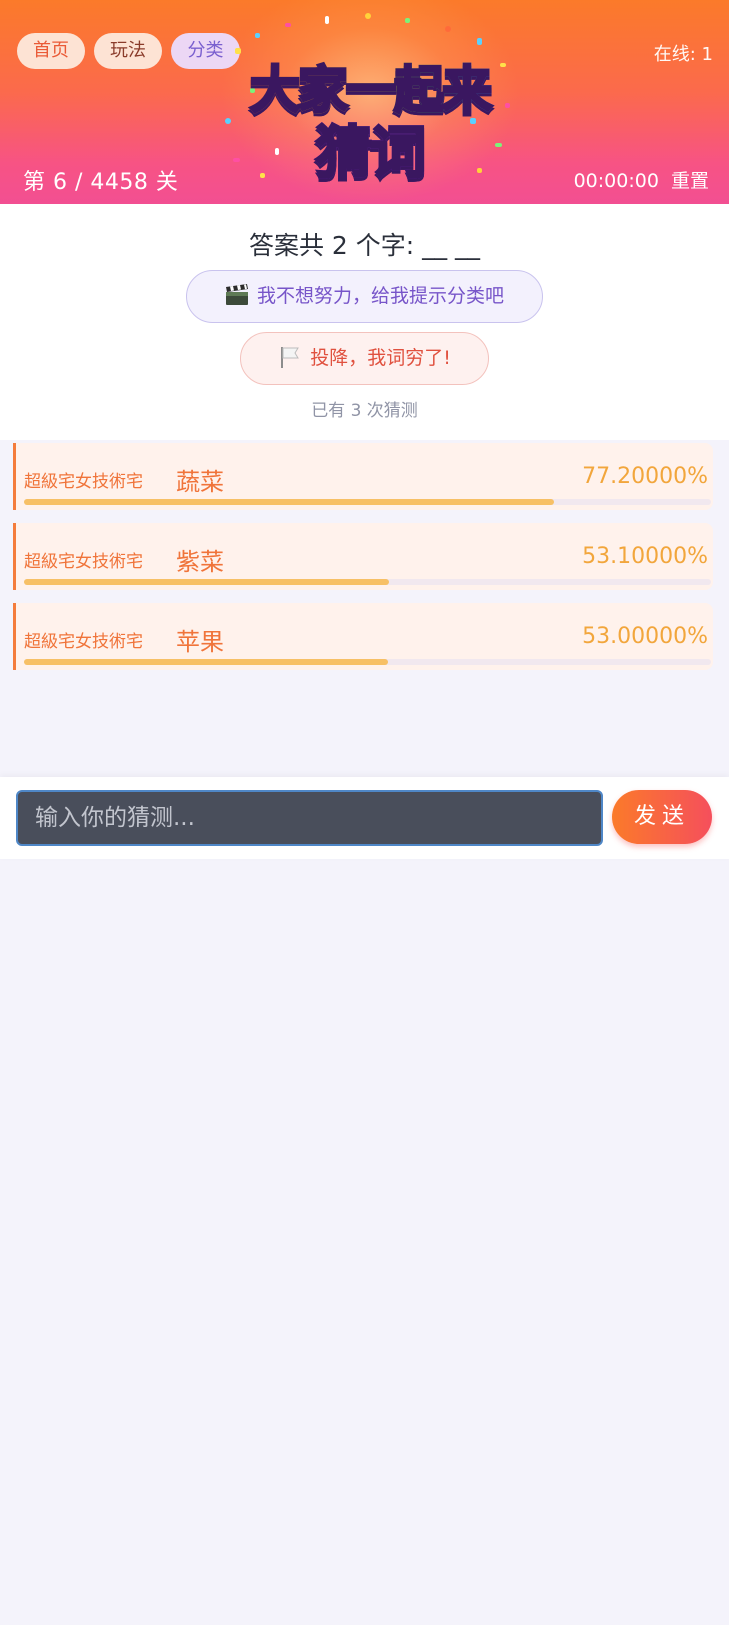  What do you see at coordinates (662, 817) in the screenshot?
I see `send-button: 发送` at bounding box center [662, 817].